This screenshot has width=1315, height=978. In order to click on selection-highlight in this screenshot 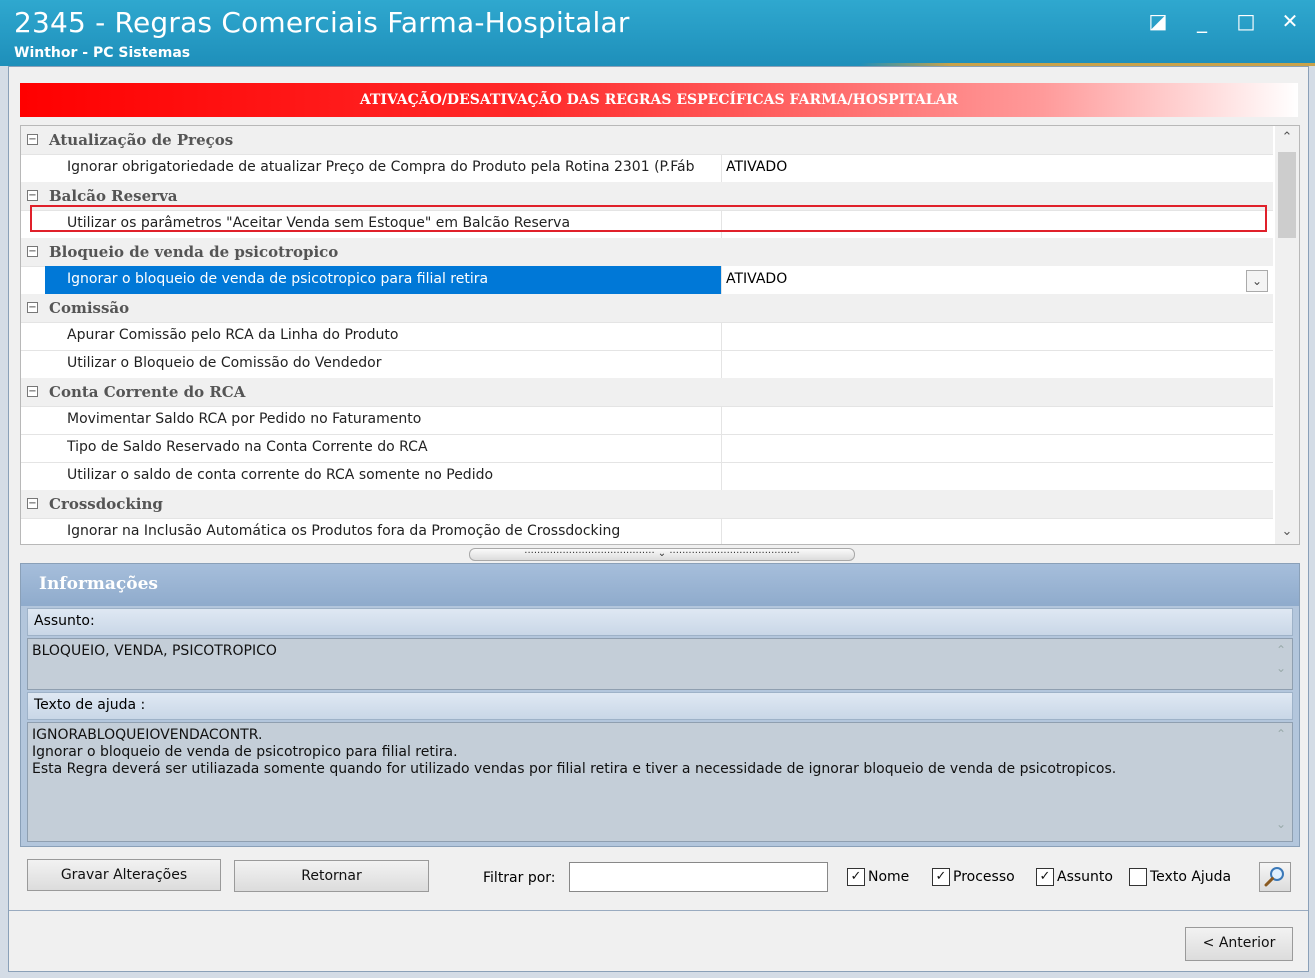, I will do `click(648, 218)`.